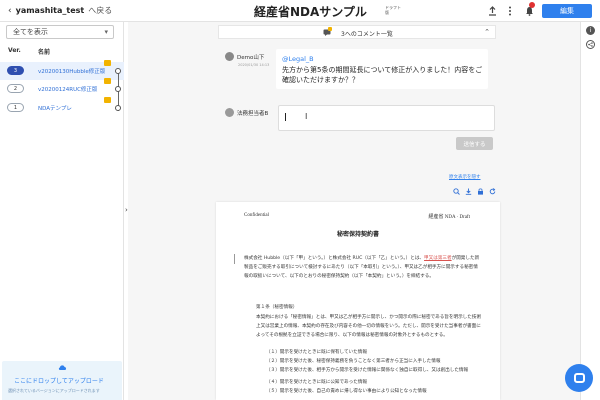  I want to click on comment-body: 先方から第5条の期間延長について修正が入りました！内容をご確認いただけますか？？, so click(382, 75).